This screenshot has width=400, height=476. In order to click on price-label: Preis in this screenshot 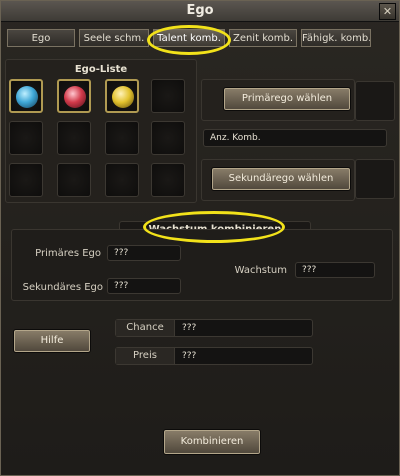, I will do `click(145, 356)`.